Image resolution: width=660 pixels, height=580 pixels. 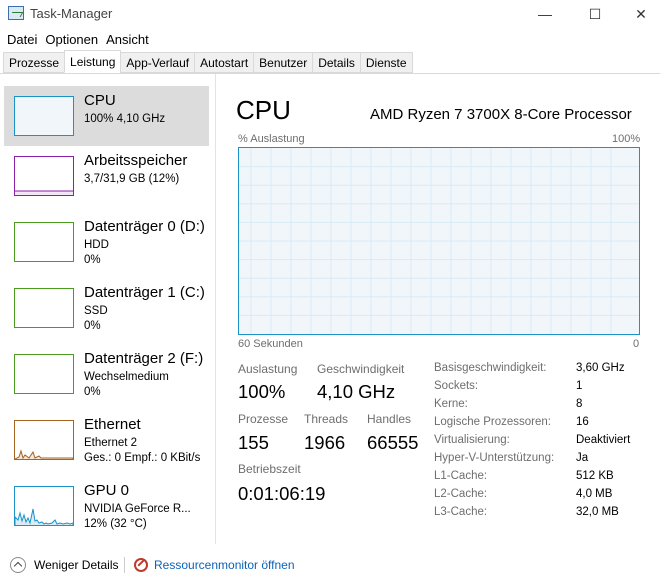 I want to click on info-label: Basisgeschwindigkeit:, so click(x=490, y=368).